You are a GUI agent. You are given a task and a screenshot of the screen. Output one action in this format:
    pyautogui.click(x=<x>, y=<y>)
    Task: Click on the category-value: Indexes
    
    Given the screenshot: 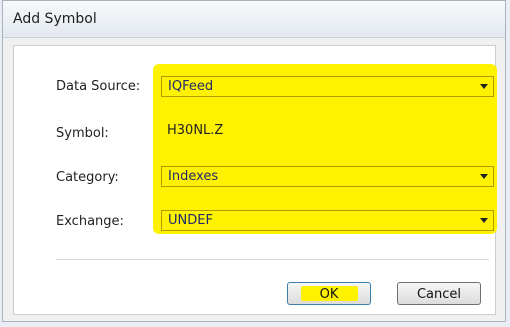 What is the action you would take?
    pyautogui.click(x=193, y=176)
    